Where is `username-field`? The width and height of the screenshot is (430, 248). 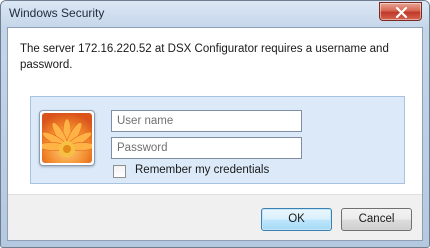
username-field is located at coordinates (206, 121).